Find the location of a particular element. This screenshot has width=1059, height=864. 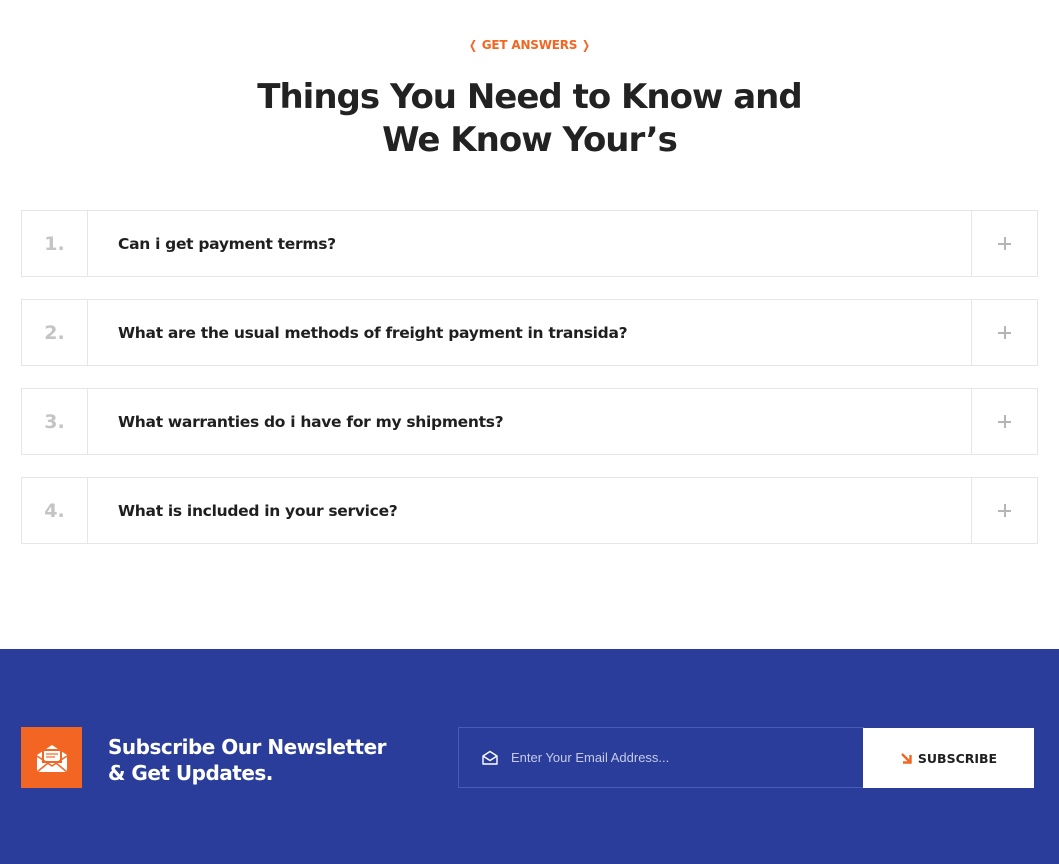

faq-number: 3. is located at coordinates (55, 421).